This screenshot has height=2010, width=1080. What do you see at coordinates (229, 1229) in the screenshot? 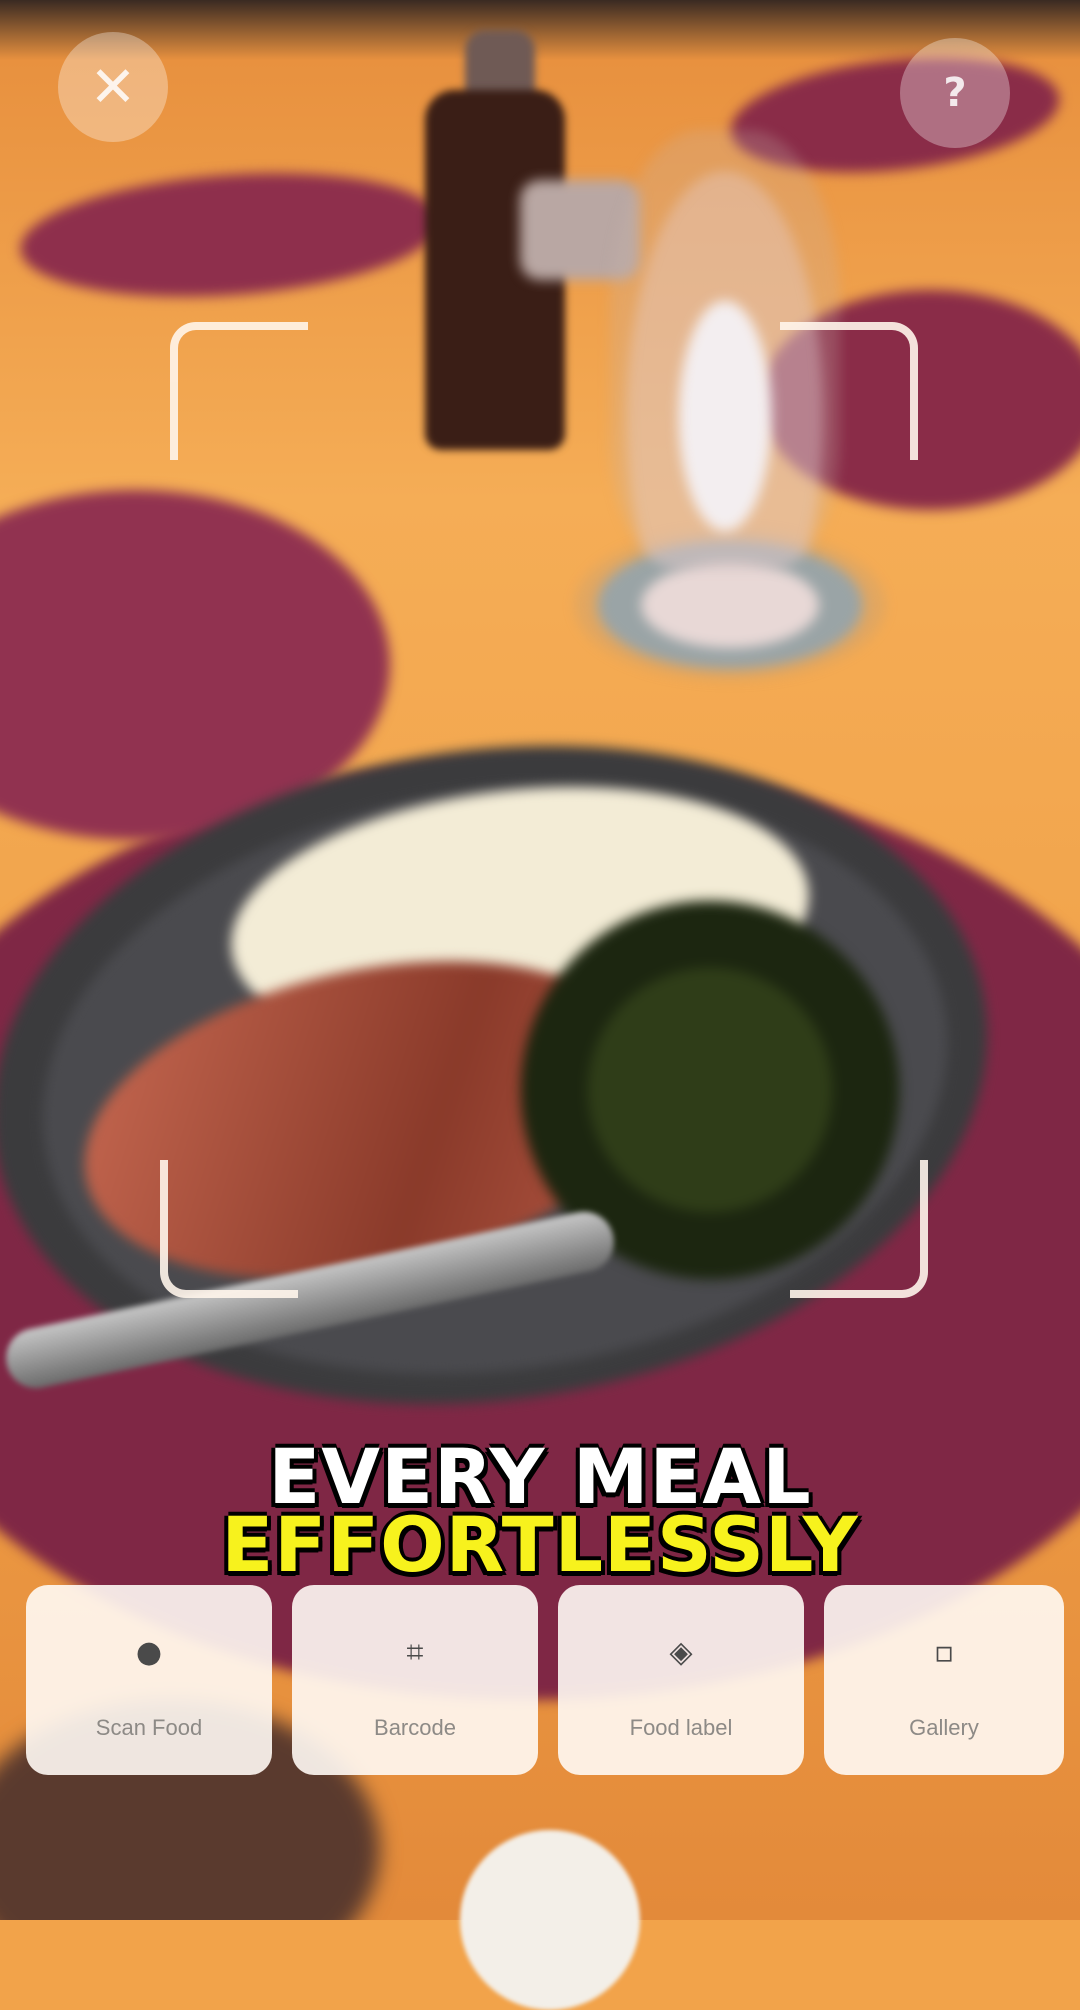
I see `viewfinder-corner-bottom-left` at bounding box center [229, 1229].